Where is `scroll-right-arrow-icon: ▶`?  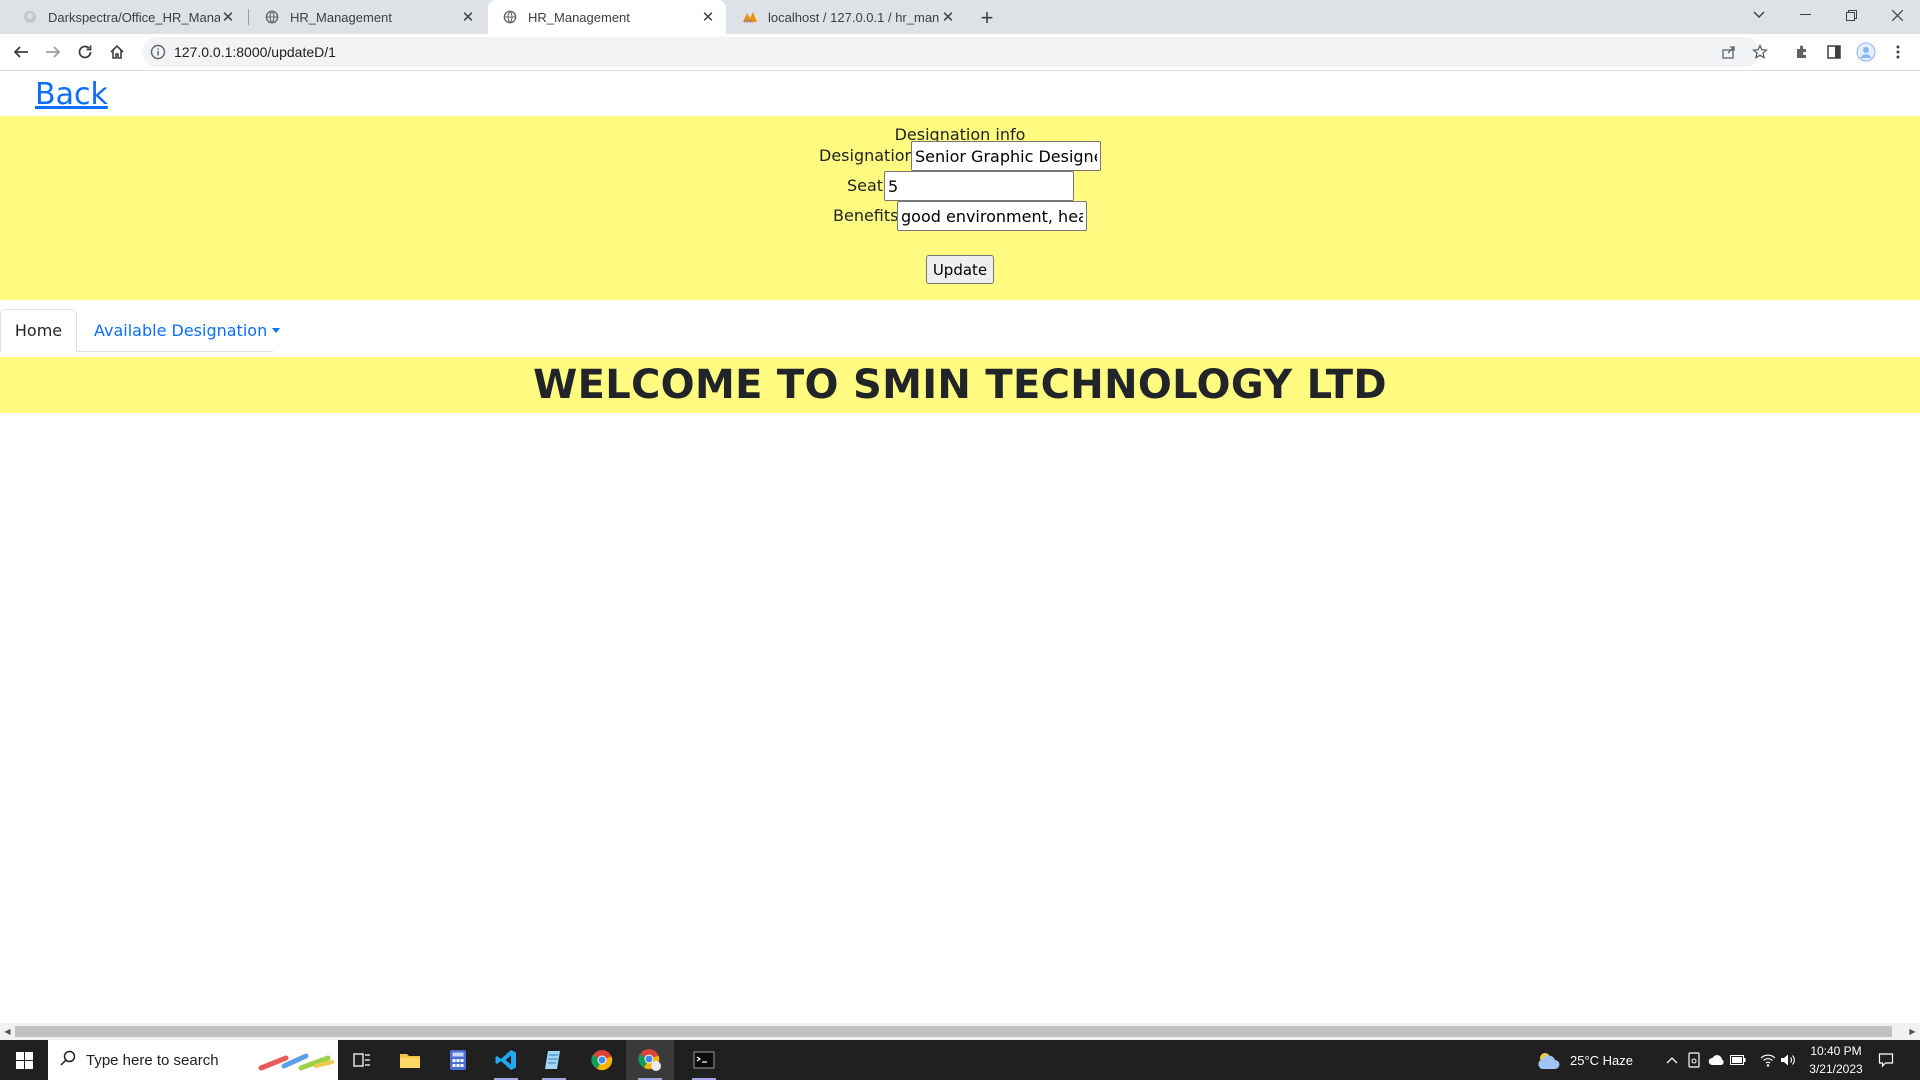
scroll-right-arrow-icon: ▶ is located at coordinates (1912, 1031).